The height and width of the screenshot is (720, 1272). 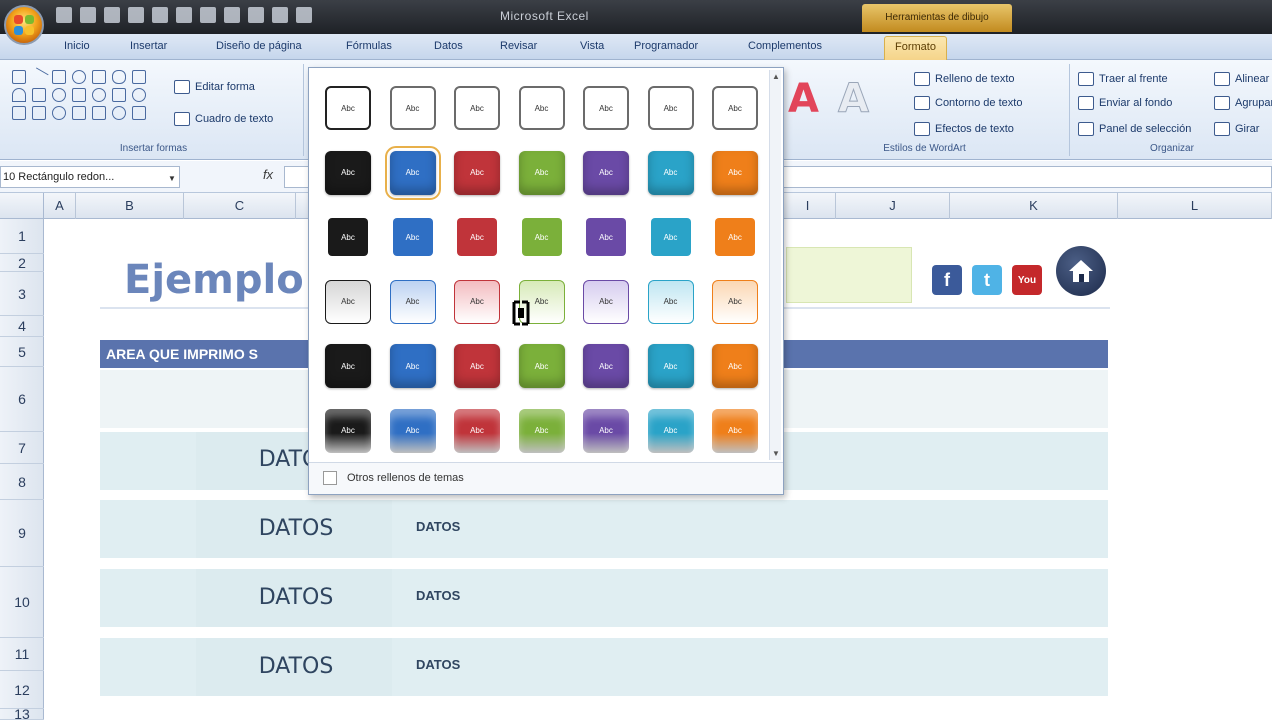 I want to click on column-header: K, so click(x=1034, y=206).